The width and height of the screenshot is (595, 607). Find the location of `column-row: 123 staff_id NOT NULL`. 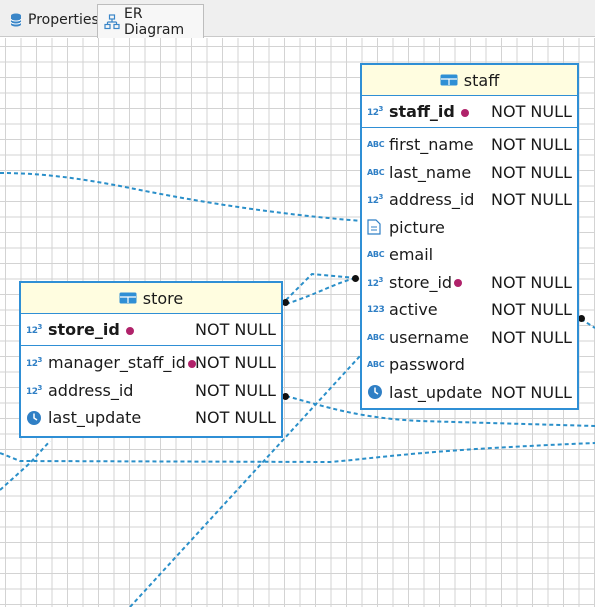

column-row: 123 staff_id NOT NULL is located at coordinates (469, 112).